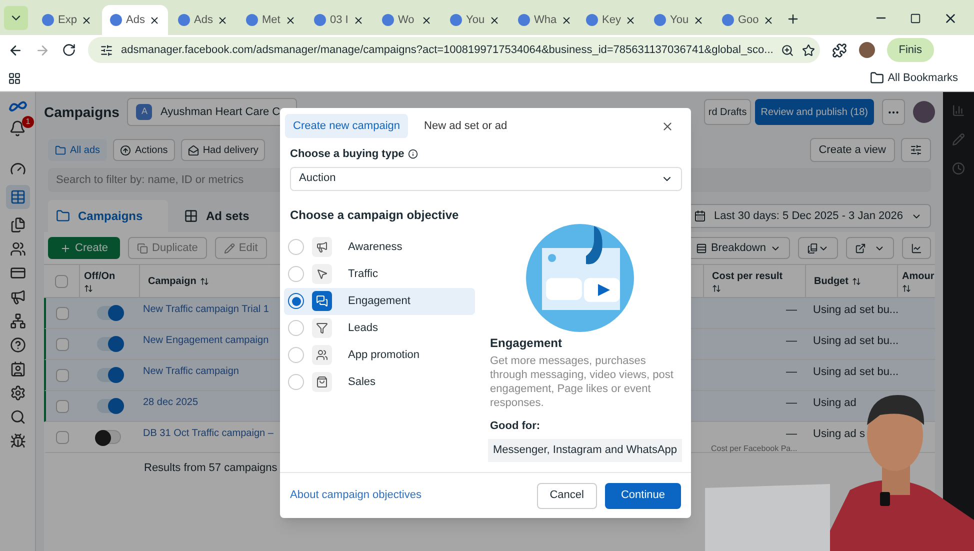 The width and height of the screenshot is (974, 551). Describe the element at coordinates (172, 281) in the screenshot. I see `column-header: Campaign` at that location.